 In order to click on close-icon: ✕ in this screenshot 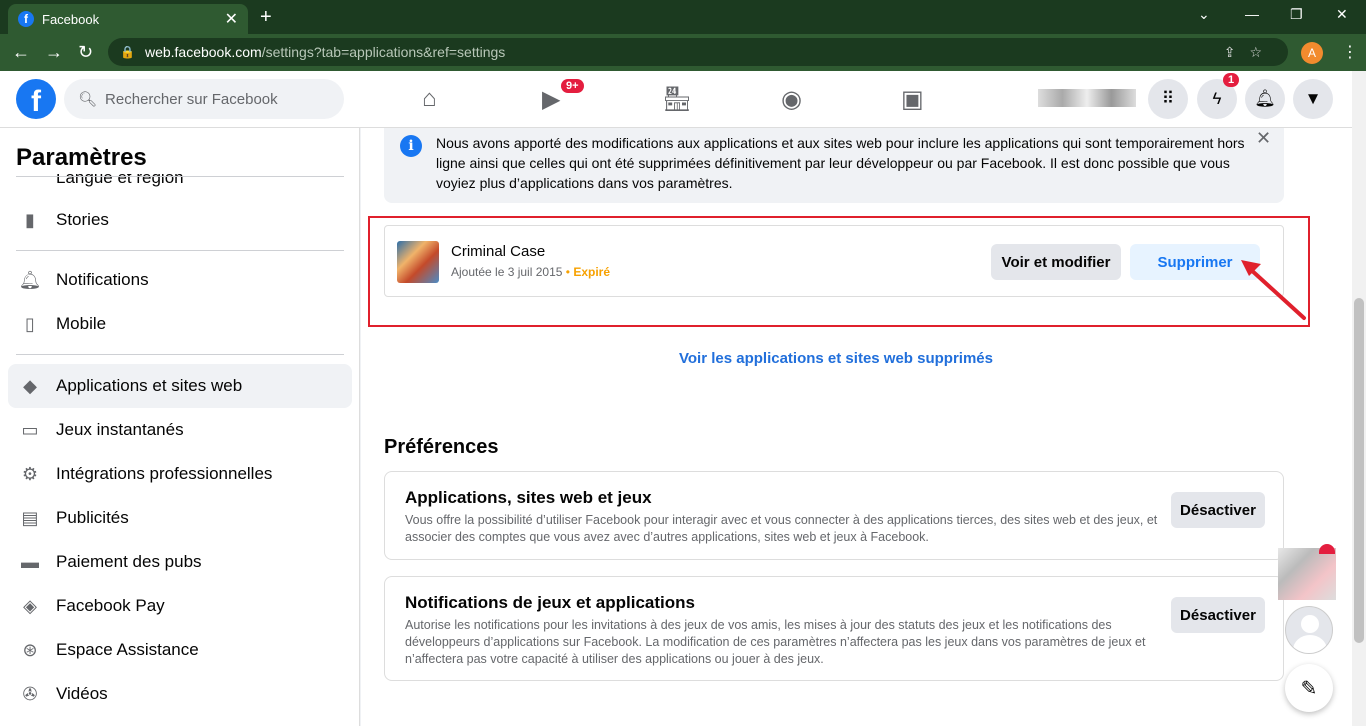, I will do `click(1263, 138)`.